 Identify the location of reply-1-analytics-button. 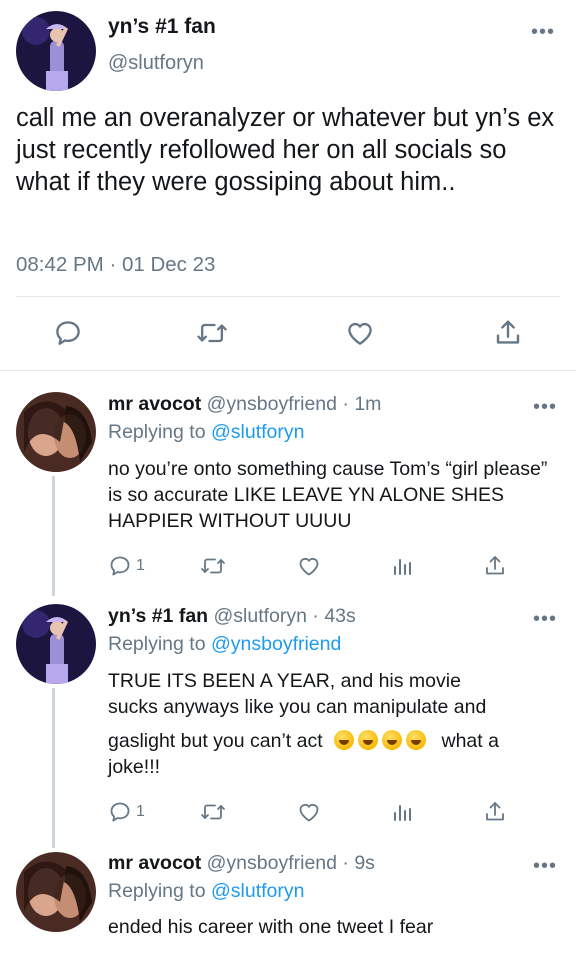
(402, 566).